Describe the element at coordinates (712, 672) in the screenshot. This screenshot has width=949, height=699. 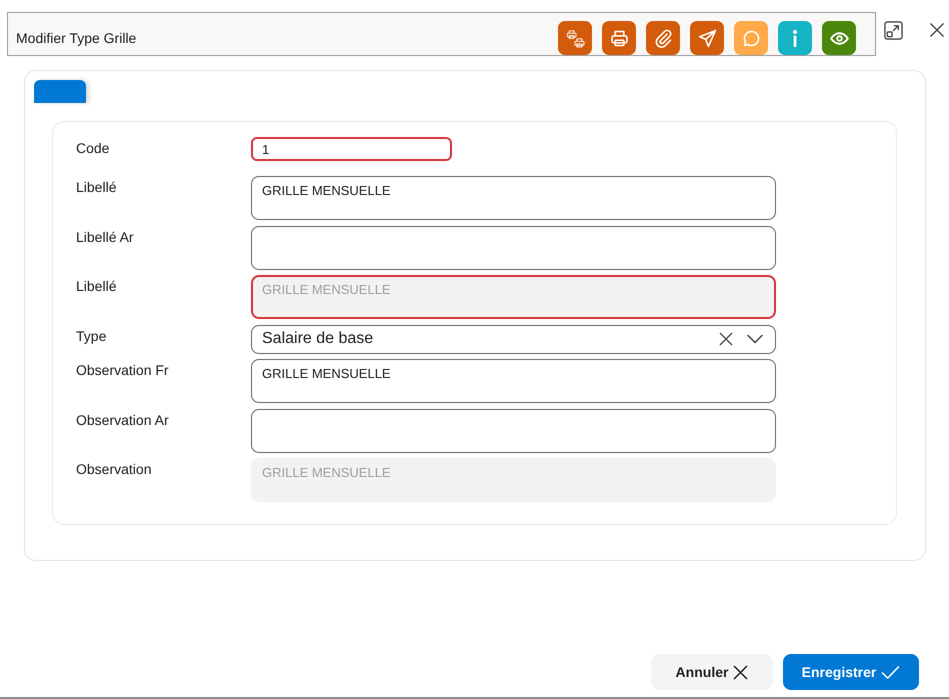
I see `cancel-button: Annuler` at that location.